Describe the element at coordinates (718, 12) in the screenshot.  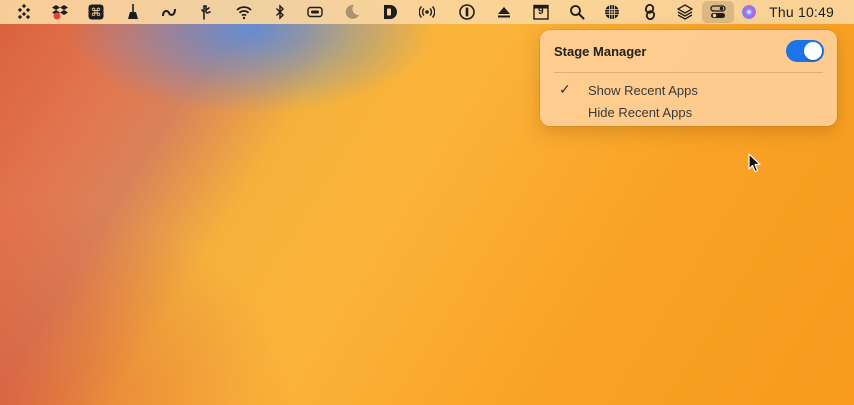
I see `control-center-icon` at that location.